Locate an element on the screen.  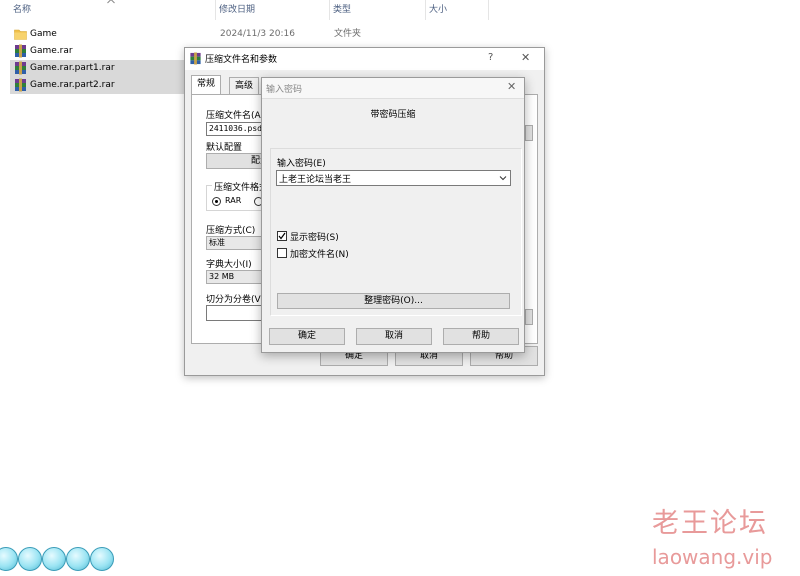
column-divider is located at coordinates (488, 10).